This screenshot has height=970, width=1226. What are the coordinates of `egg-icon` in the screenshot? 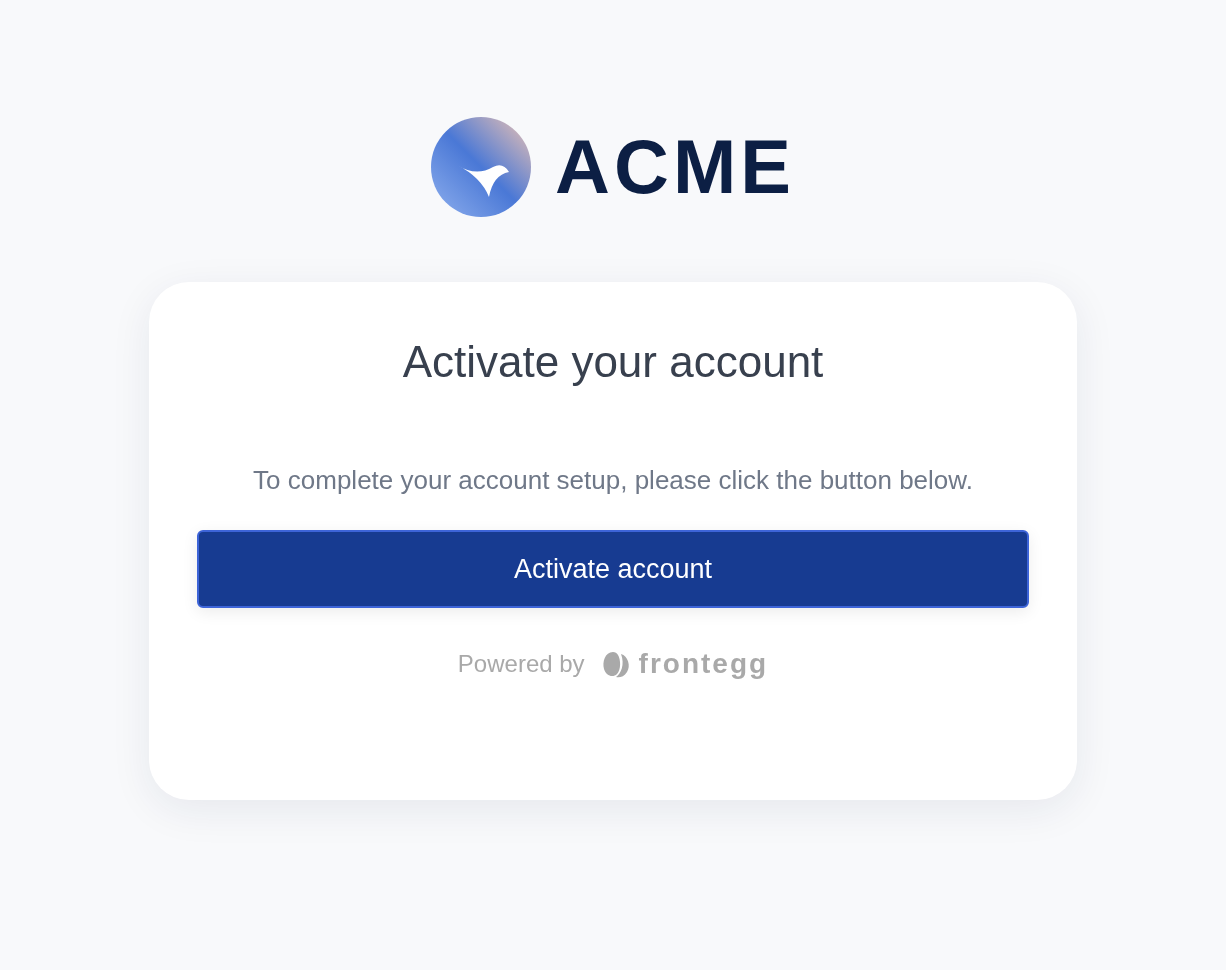 It's located at (615, 664).